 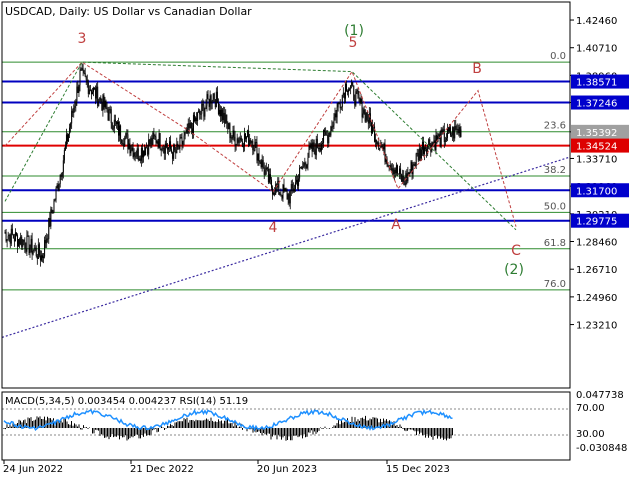 I want to click on y-tick-label: 1.40710, so click(x=596, y=49).